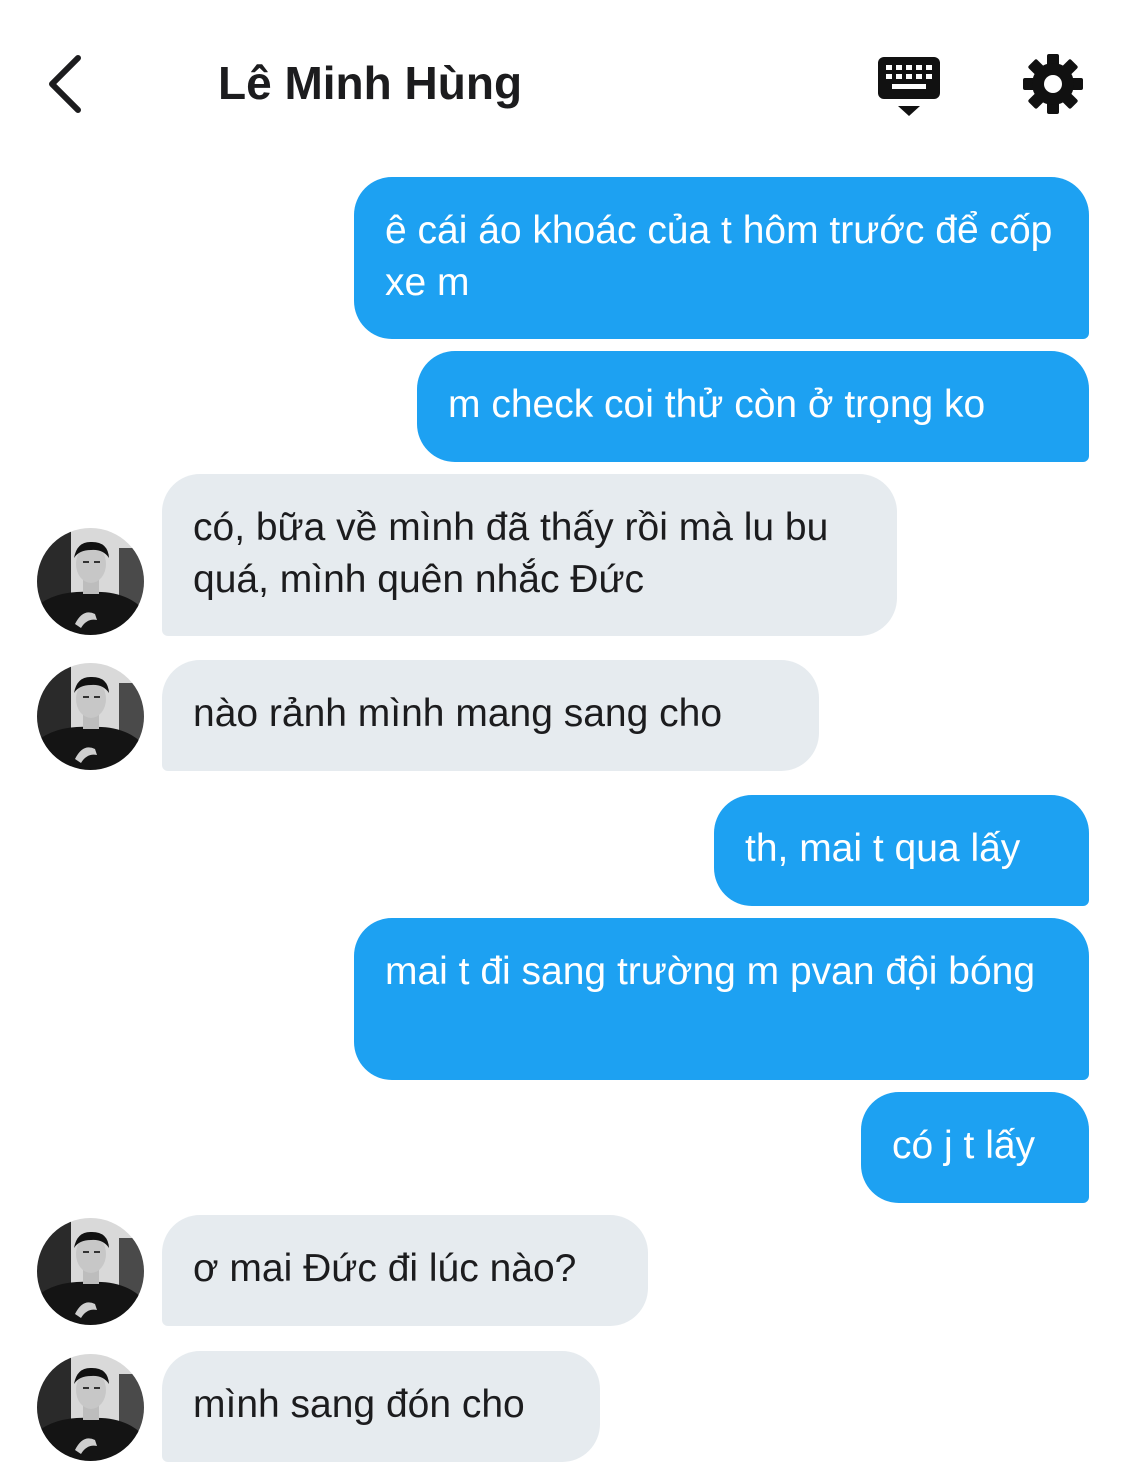 This screenshot has height=1468, width=1125. What do you see at coordinates (975, 1147) in the screenshot?
I see `message-bubble-outgoing: có j t lấy` at bounding box center [975, 1147].